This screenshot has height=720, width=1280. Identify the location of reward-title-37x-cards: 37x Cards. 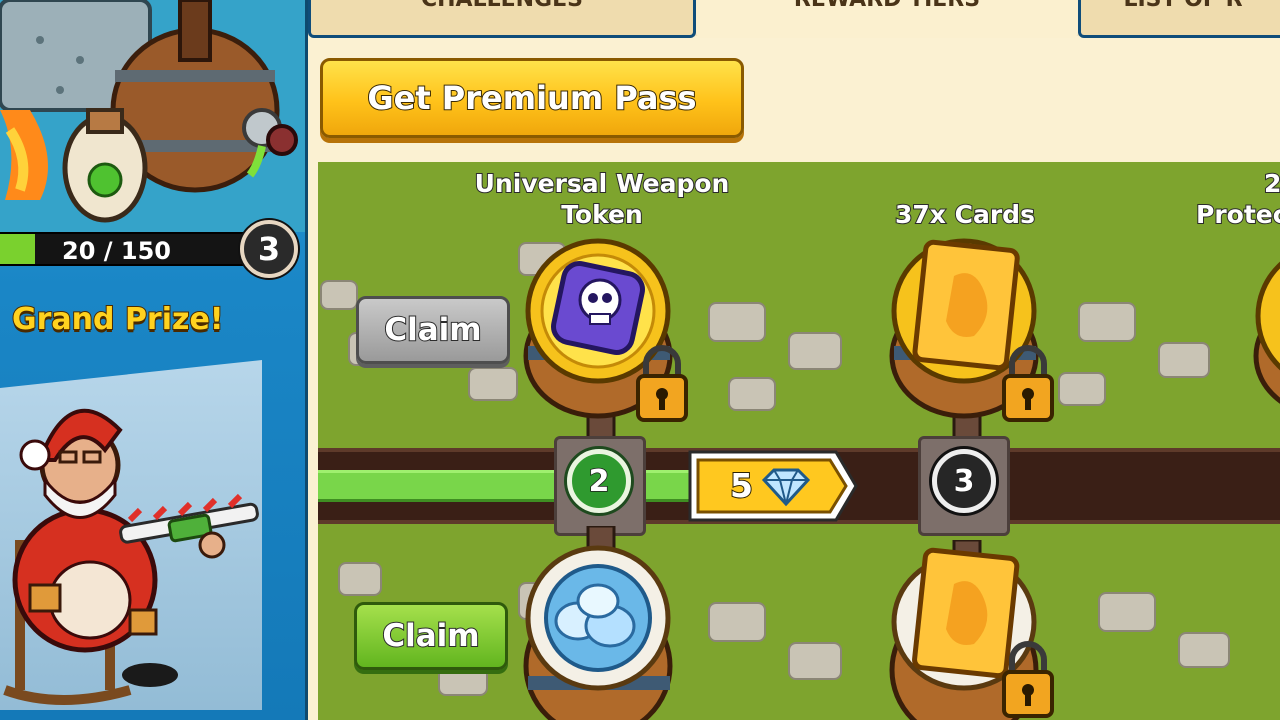
(965, 214).